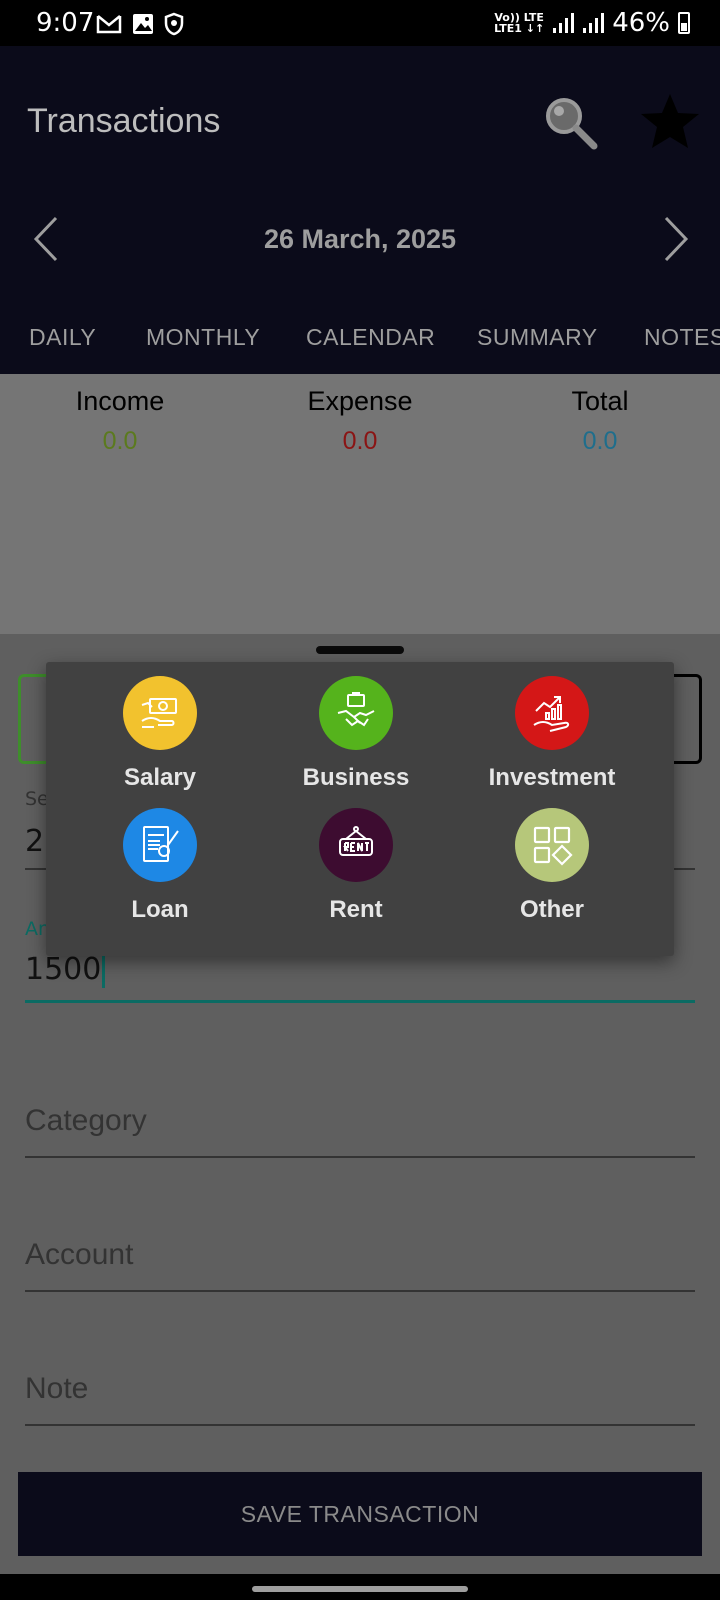 This screenshot has width=720, height=1600. I want to click on category-label-investment: Investment, so click(552, 777).